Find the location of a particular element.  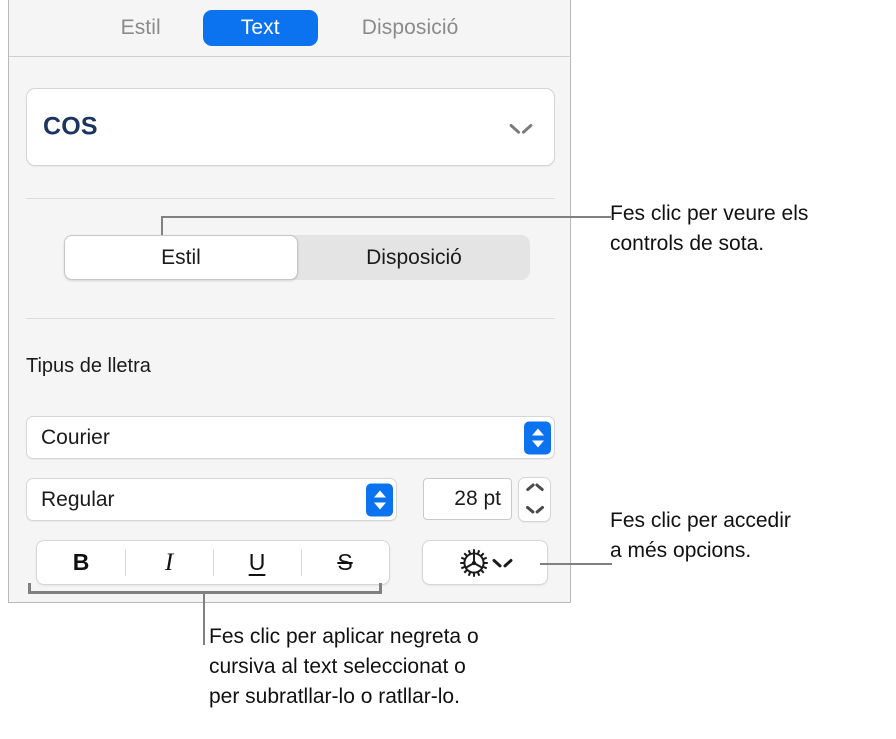

paragraph-style-popup: COS is located at coordinates (290, 127).